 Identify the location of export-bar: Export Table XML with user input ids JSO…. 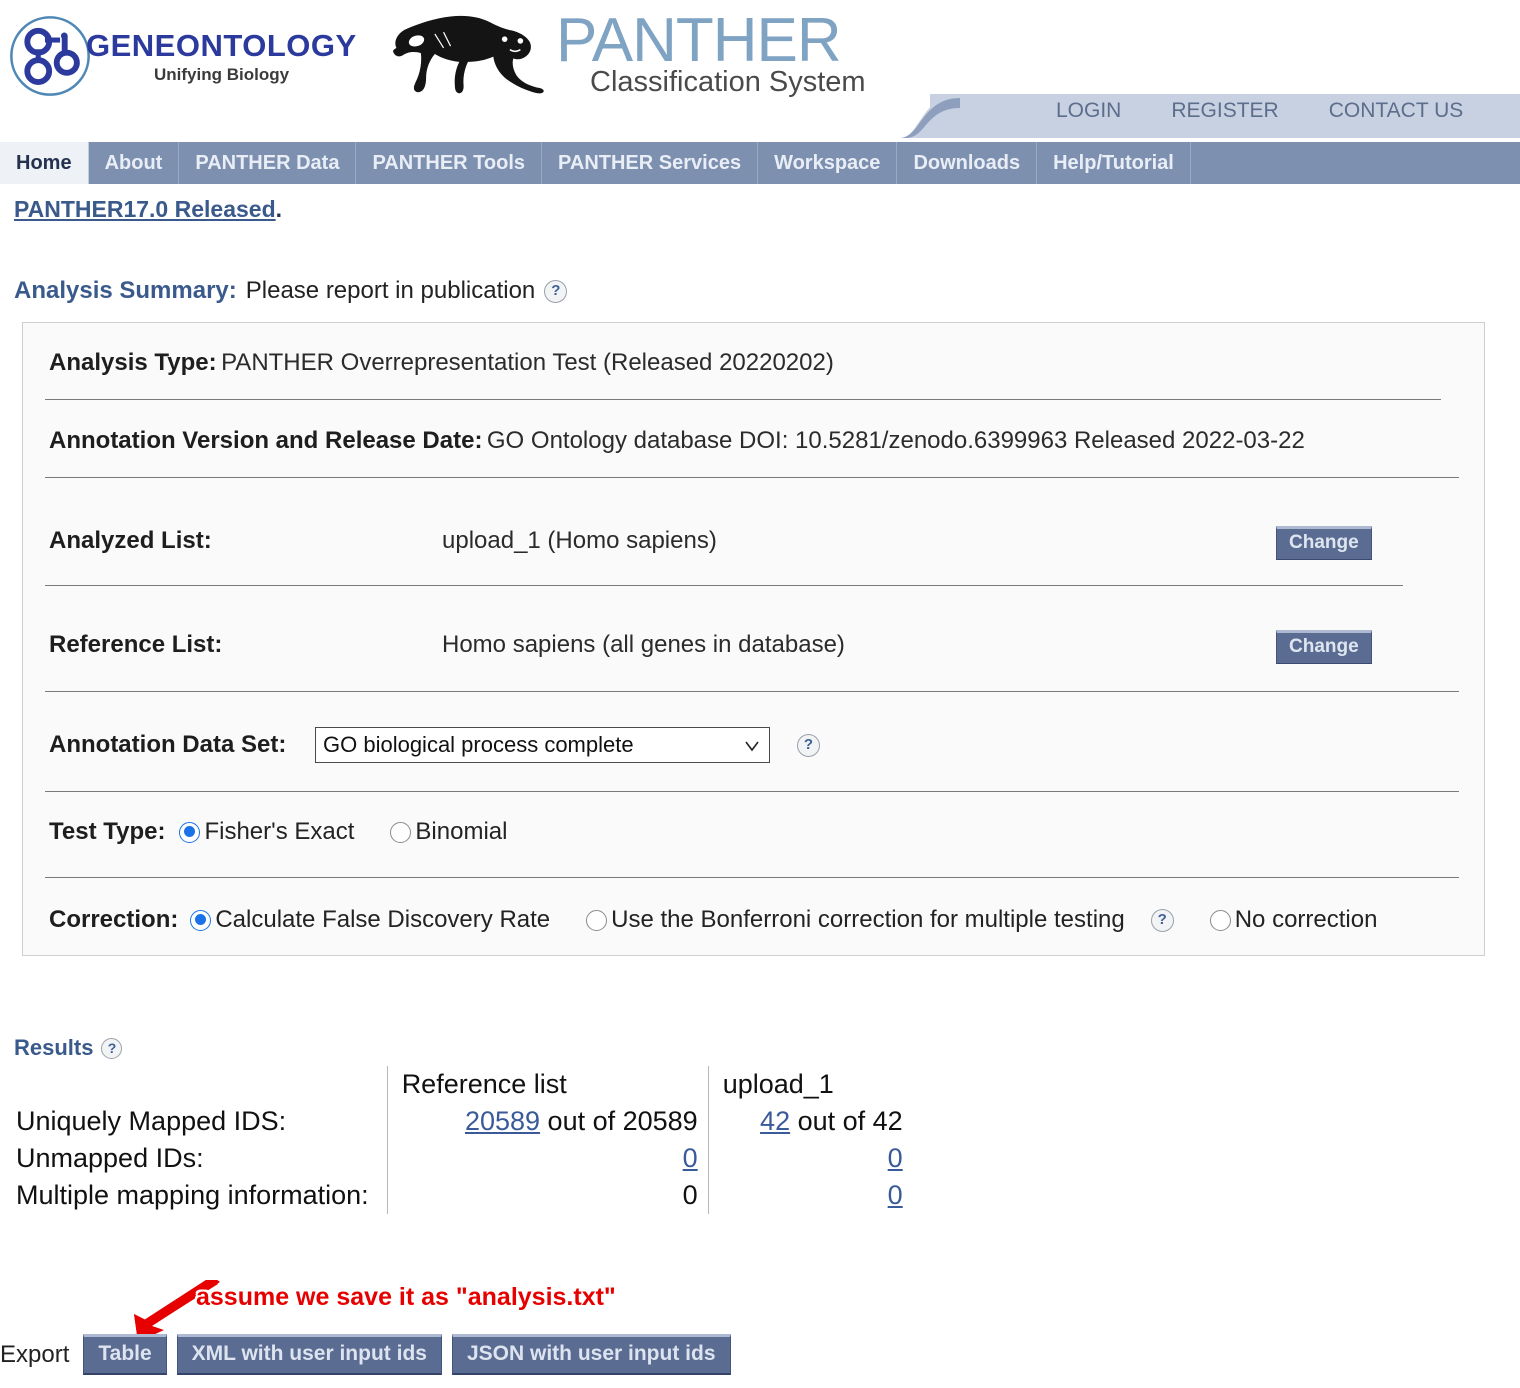
(365, 1354).